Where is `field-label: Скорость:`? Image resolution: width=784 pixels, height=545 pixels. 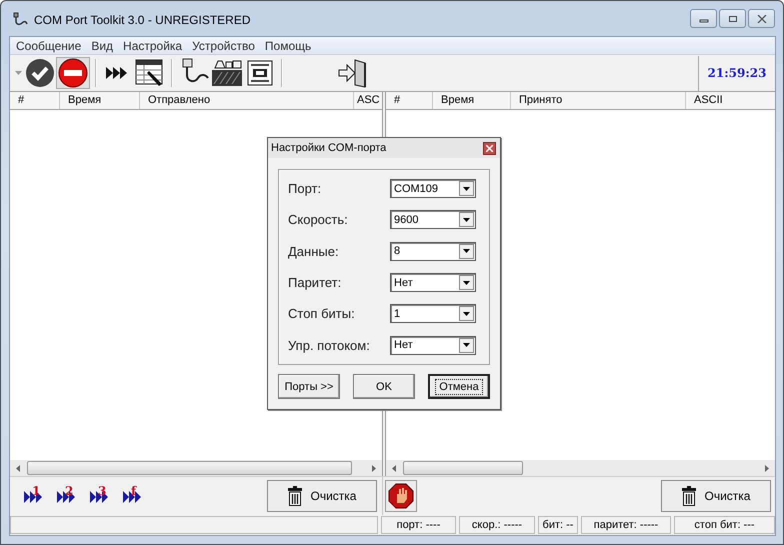
field-label: Скорость: is located at coordinates (318, 220).